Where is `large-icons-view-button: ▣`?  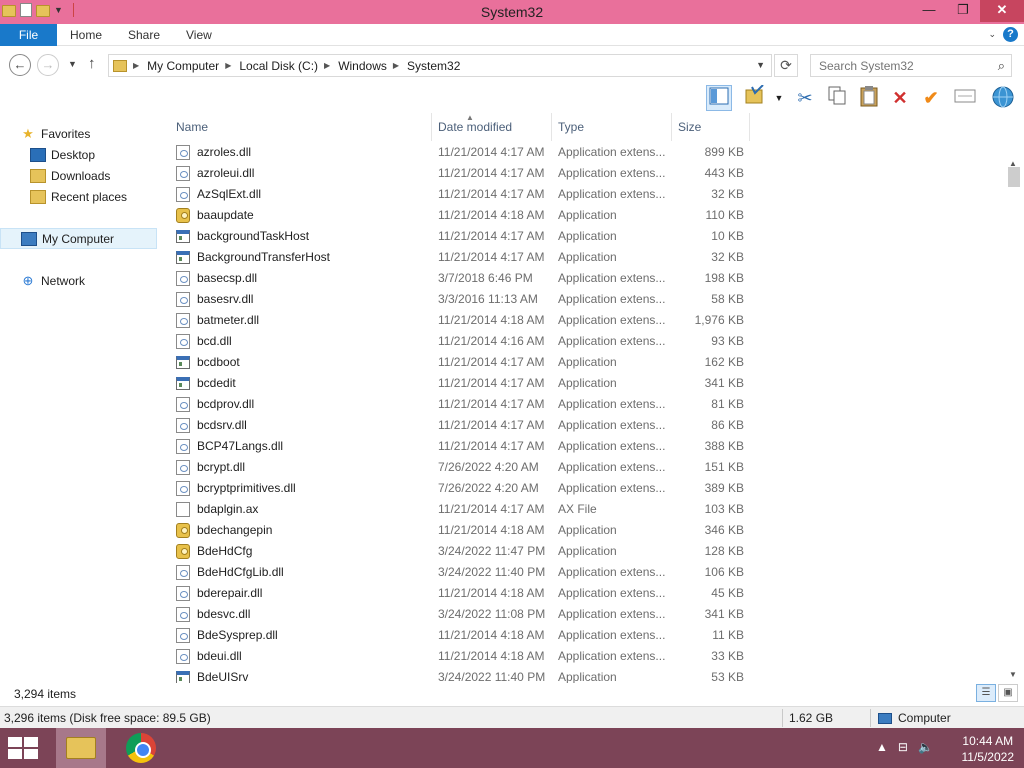 large-icons-view-button: ▣ is located at coordinates (1008, 693).